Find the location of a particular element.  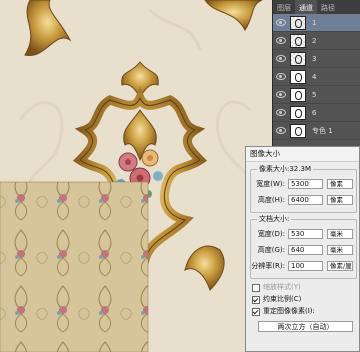

layer-row: 6 is located at coordinates (316, 113).